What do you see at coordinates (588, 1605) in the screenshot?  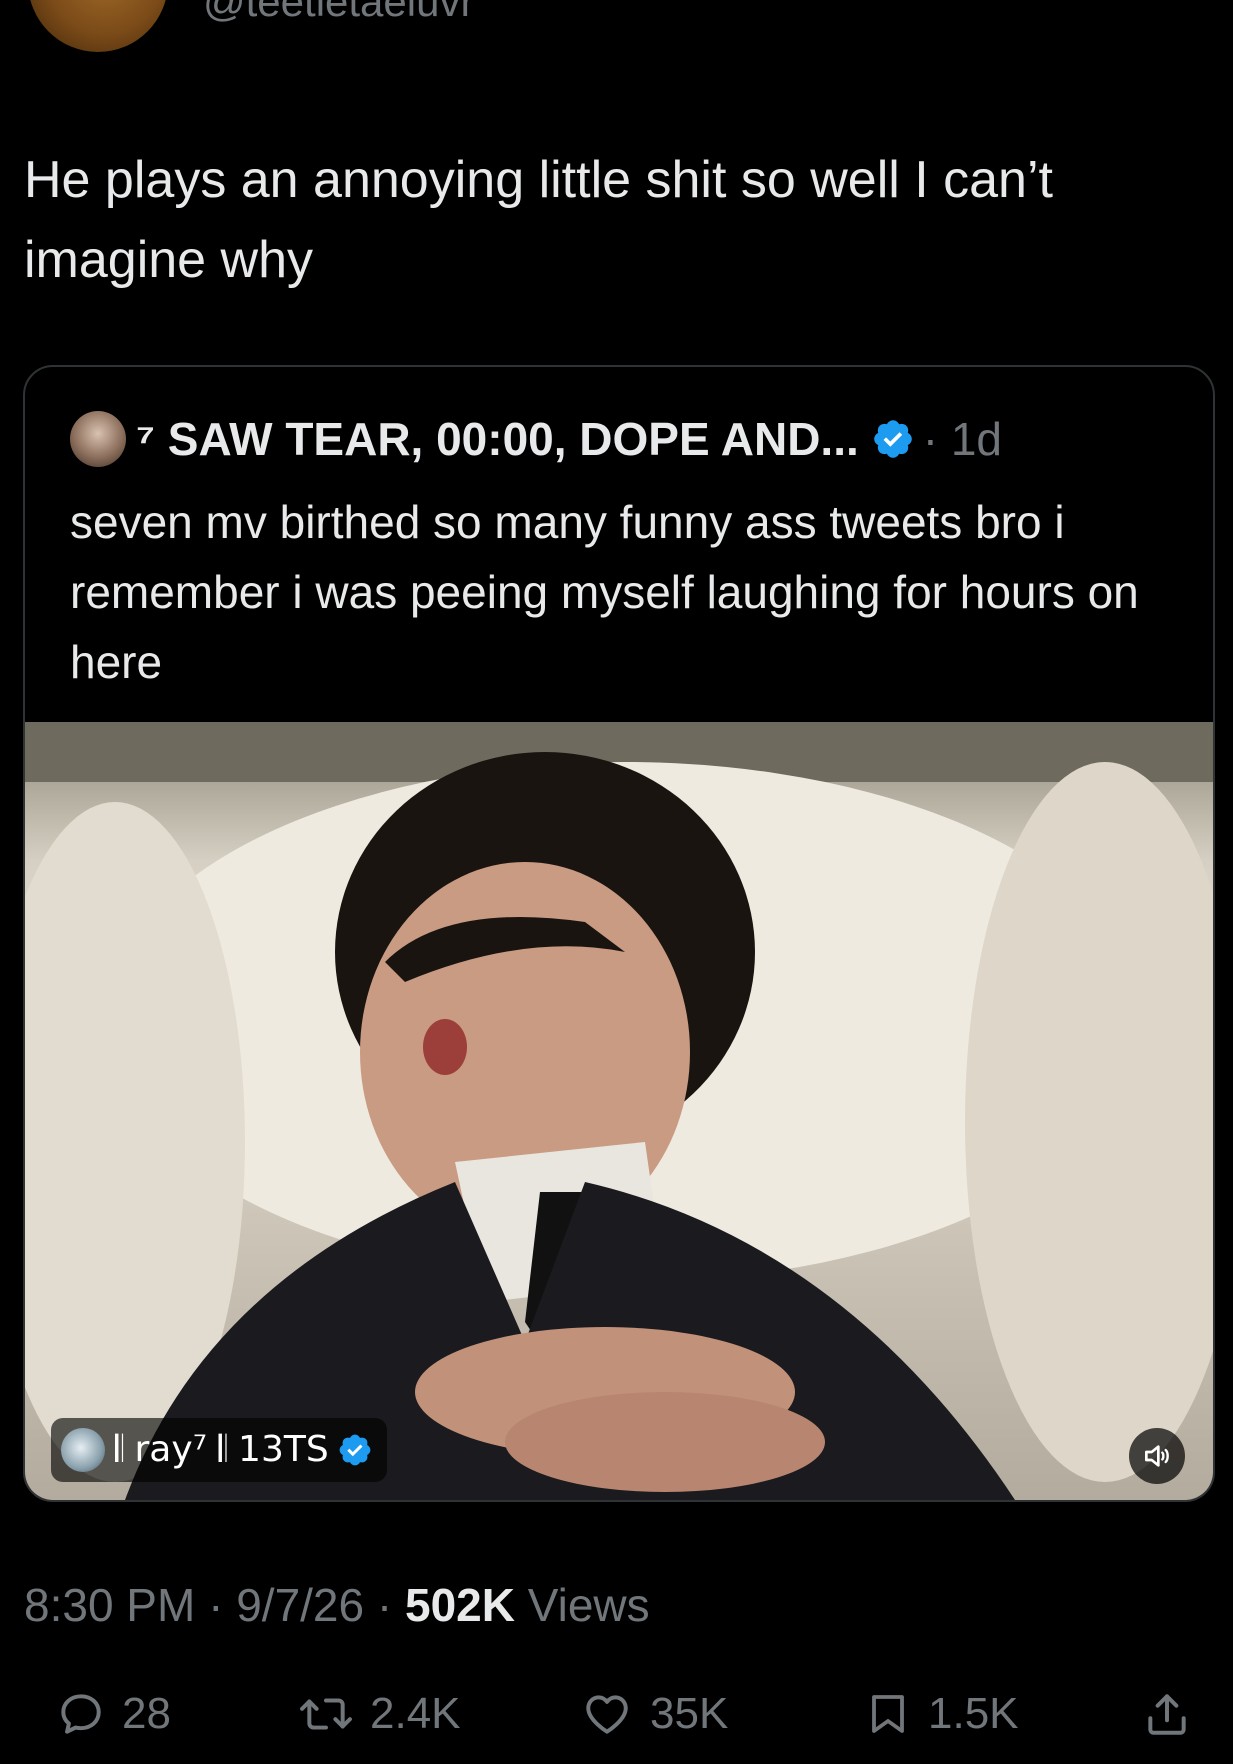 I see `views-label: Views` at bounding box center [588, 1605].